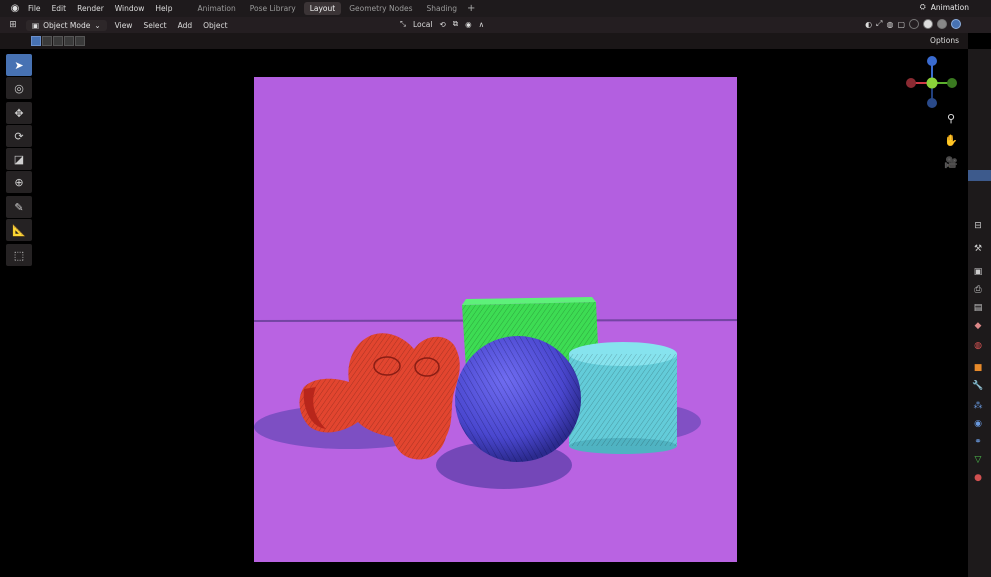  What do you see at coordinates (949, 7) in the screenshot?
I see `scene-name: Animation` at bounding box center [949, 7].